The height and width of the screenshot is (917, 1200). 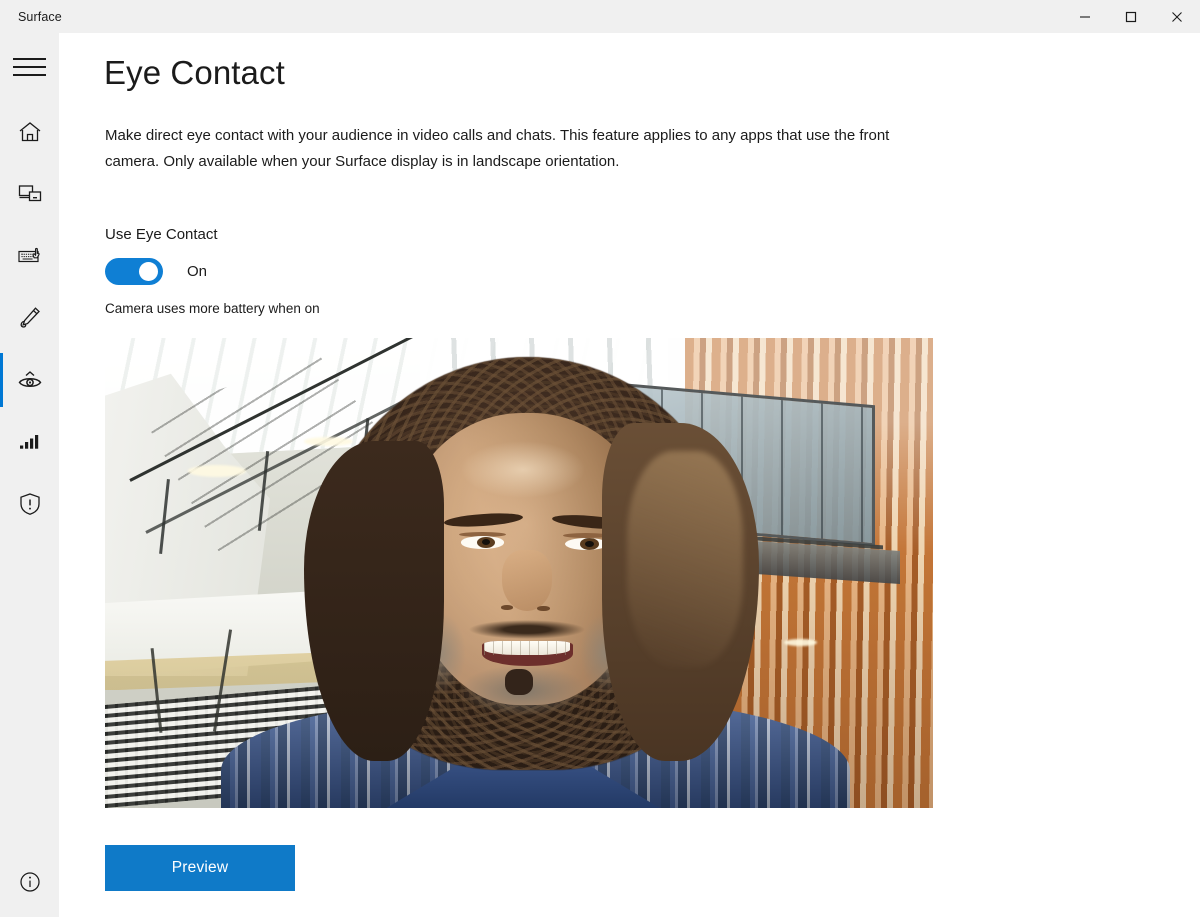 I want to click on sidebar-item-signal, so click(x=29, y=442).